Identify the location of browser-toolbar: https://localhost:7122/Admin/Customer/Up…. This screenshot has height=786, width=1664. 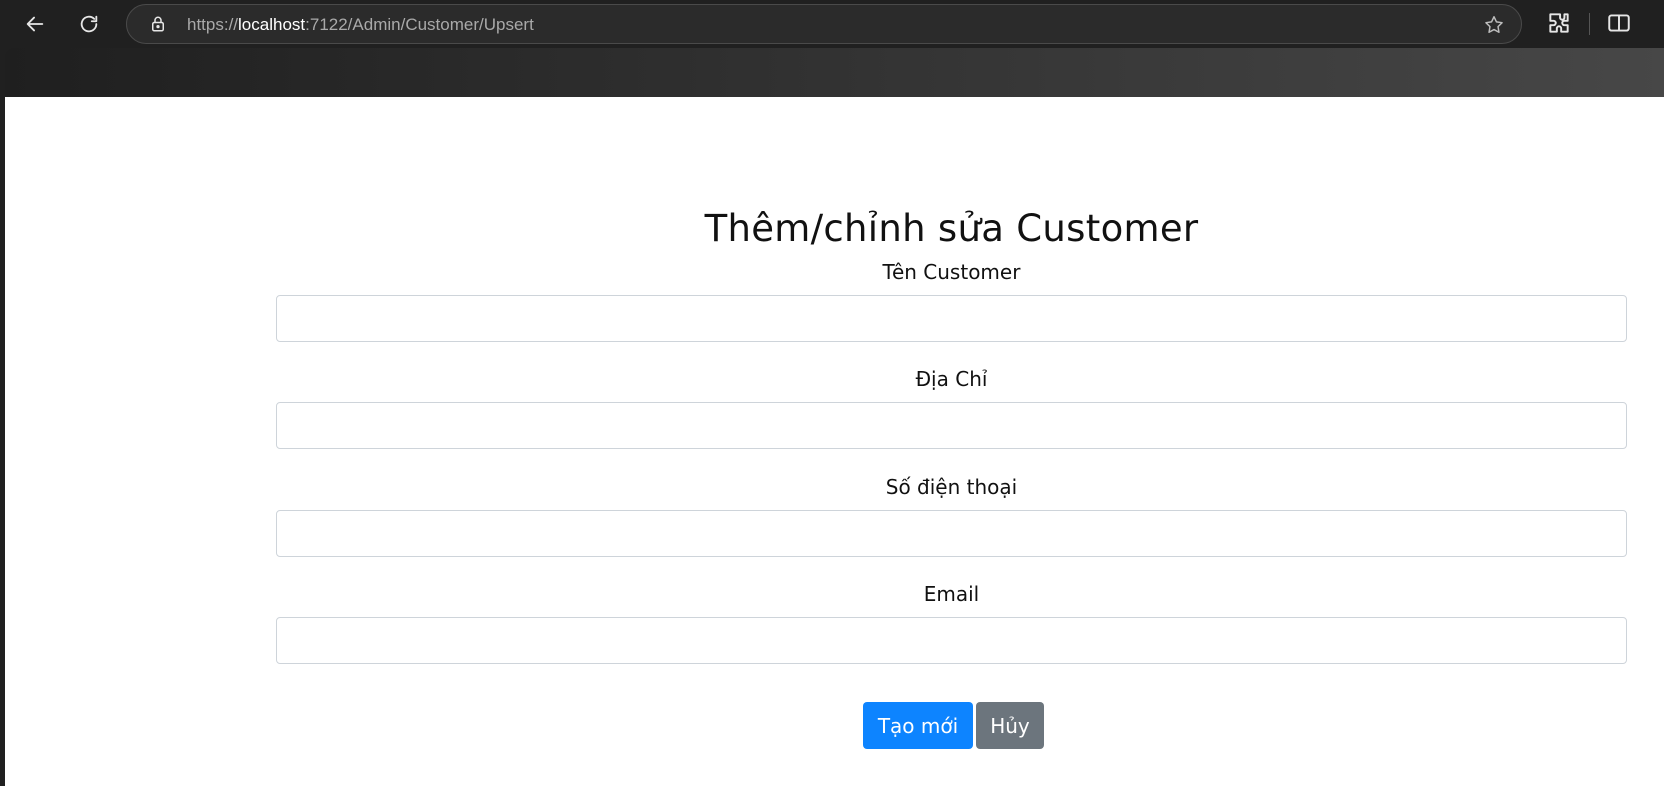
(832, 24).